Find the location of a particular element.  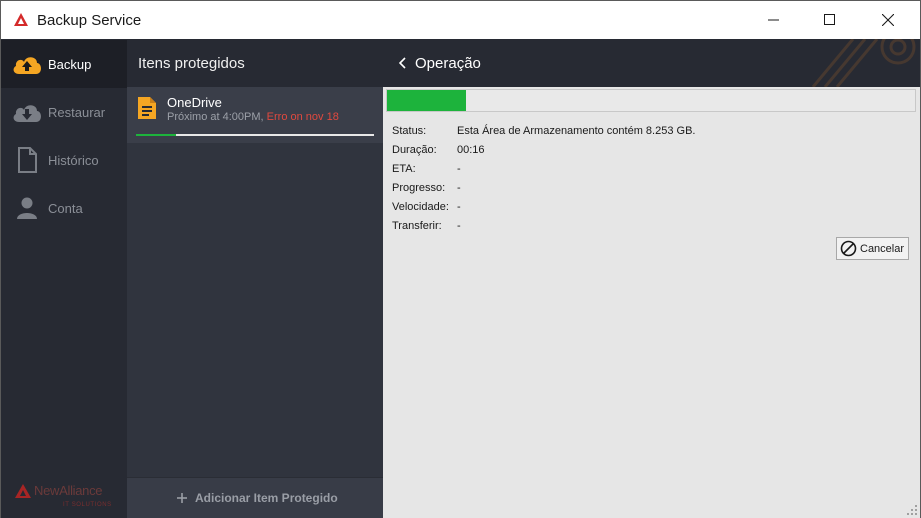

add-protected-item-button: Adicionar Item Protegido is located at coordinates (255, 497).